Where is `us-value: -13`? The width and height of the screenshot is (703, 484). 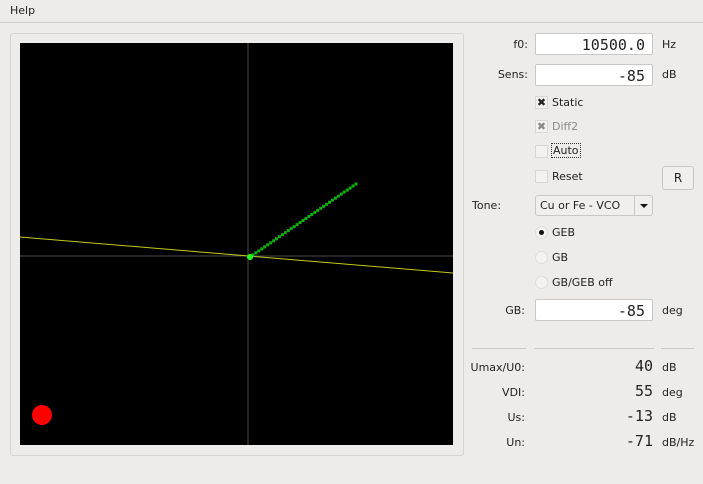
us-value: -13 is located at coordinates (639, 416).